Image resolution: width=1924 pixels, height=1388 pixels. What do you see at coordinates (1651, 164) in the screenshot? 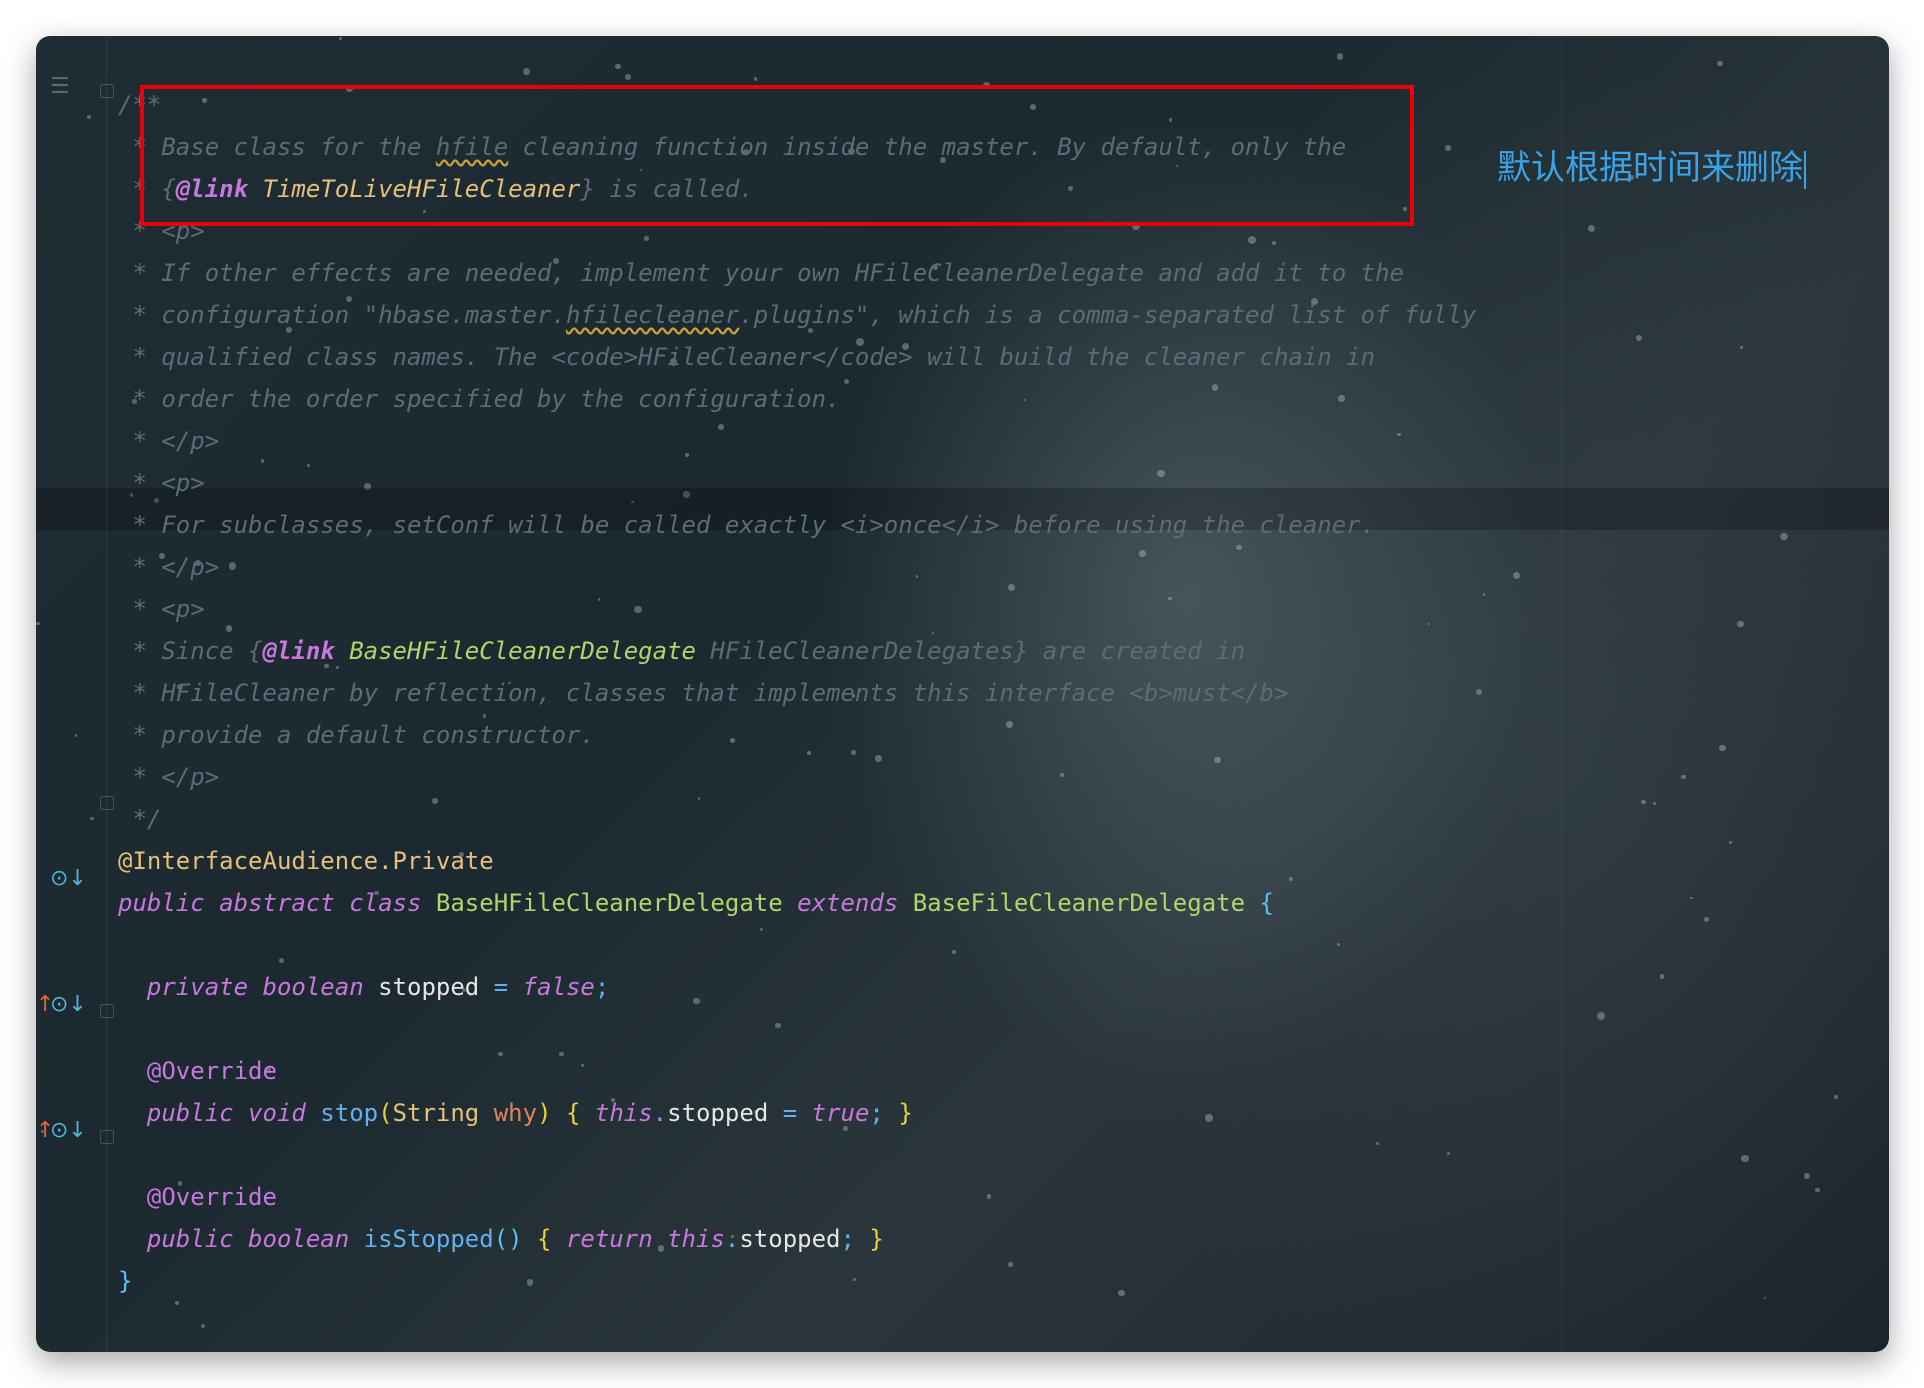
I see `annotation-note: 默认根据时间来删除` at bounding box center [1651, 164].